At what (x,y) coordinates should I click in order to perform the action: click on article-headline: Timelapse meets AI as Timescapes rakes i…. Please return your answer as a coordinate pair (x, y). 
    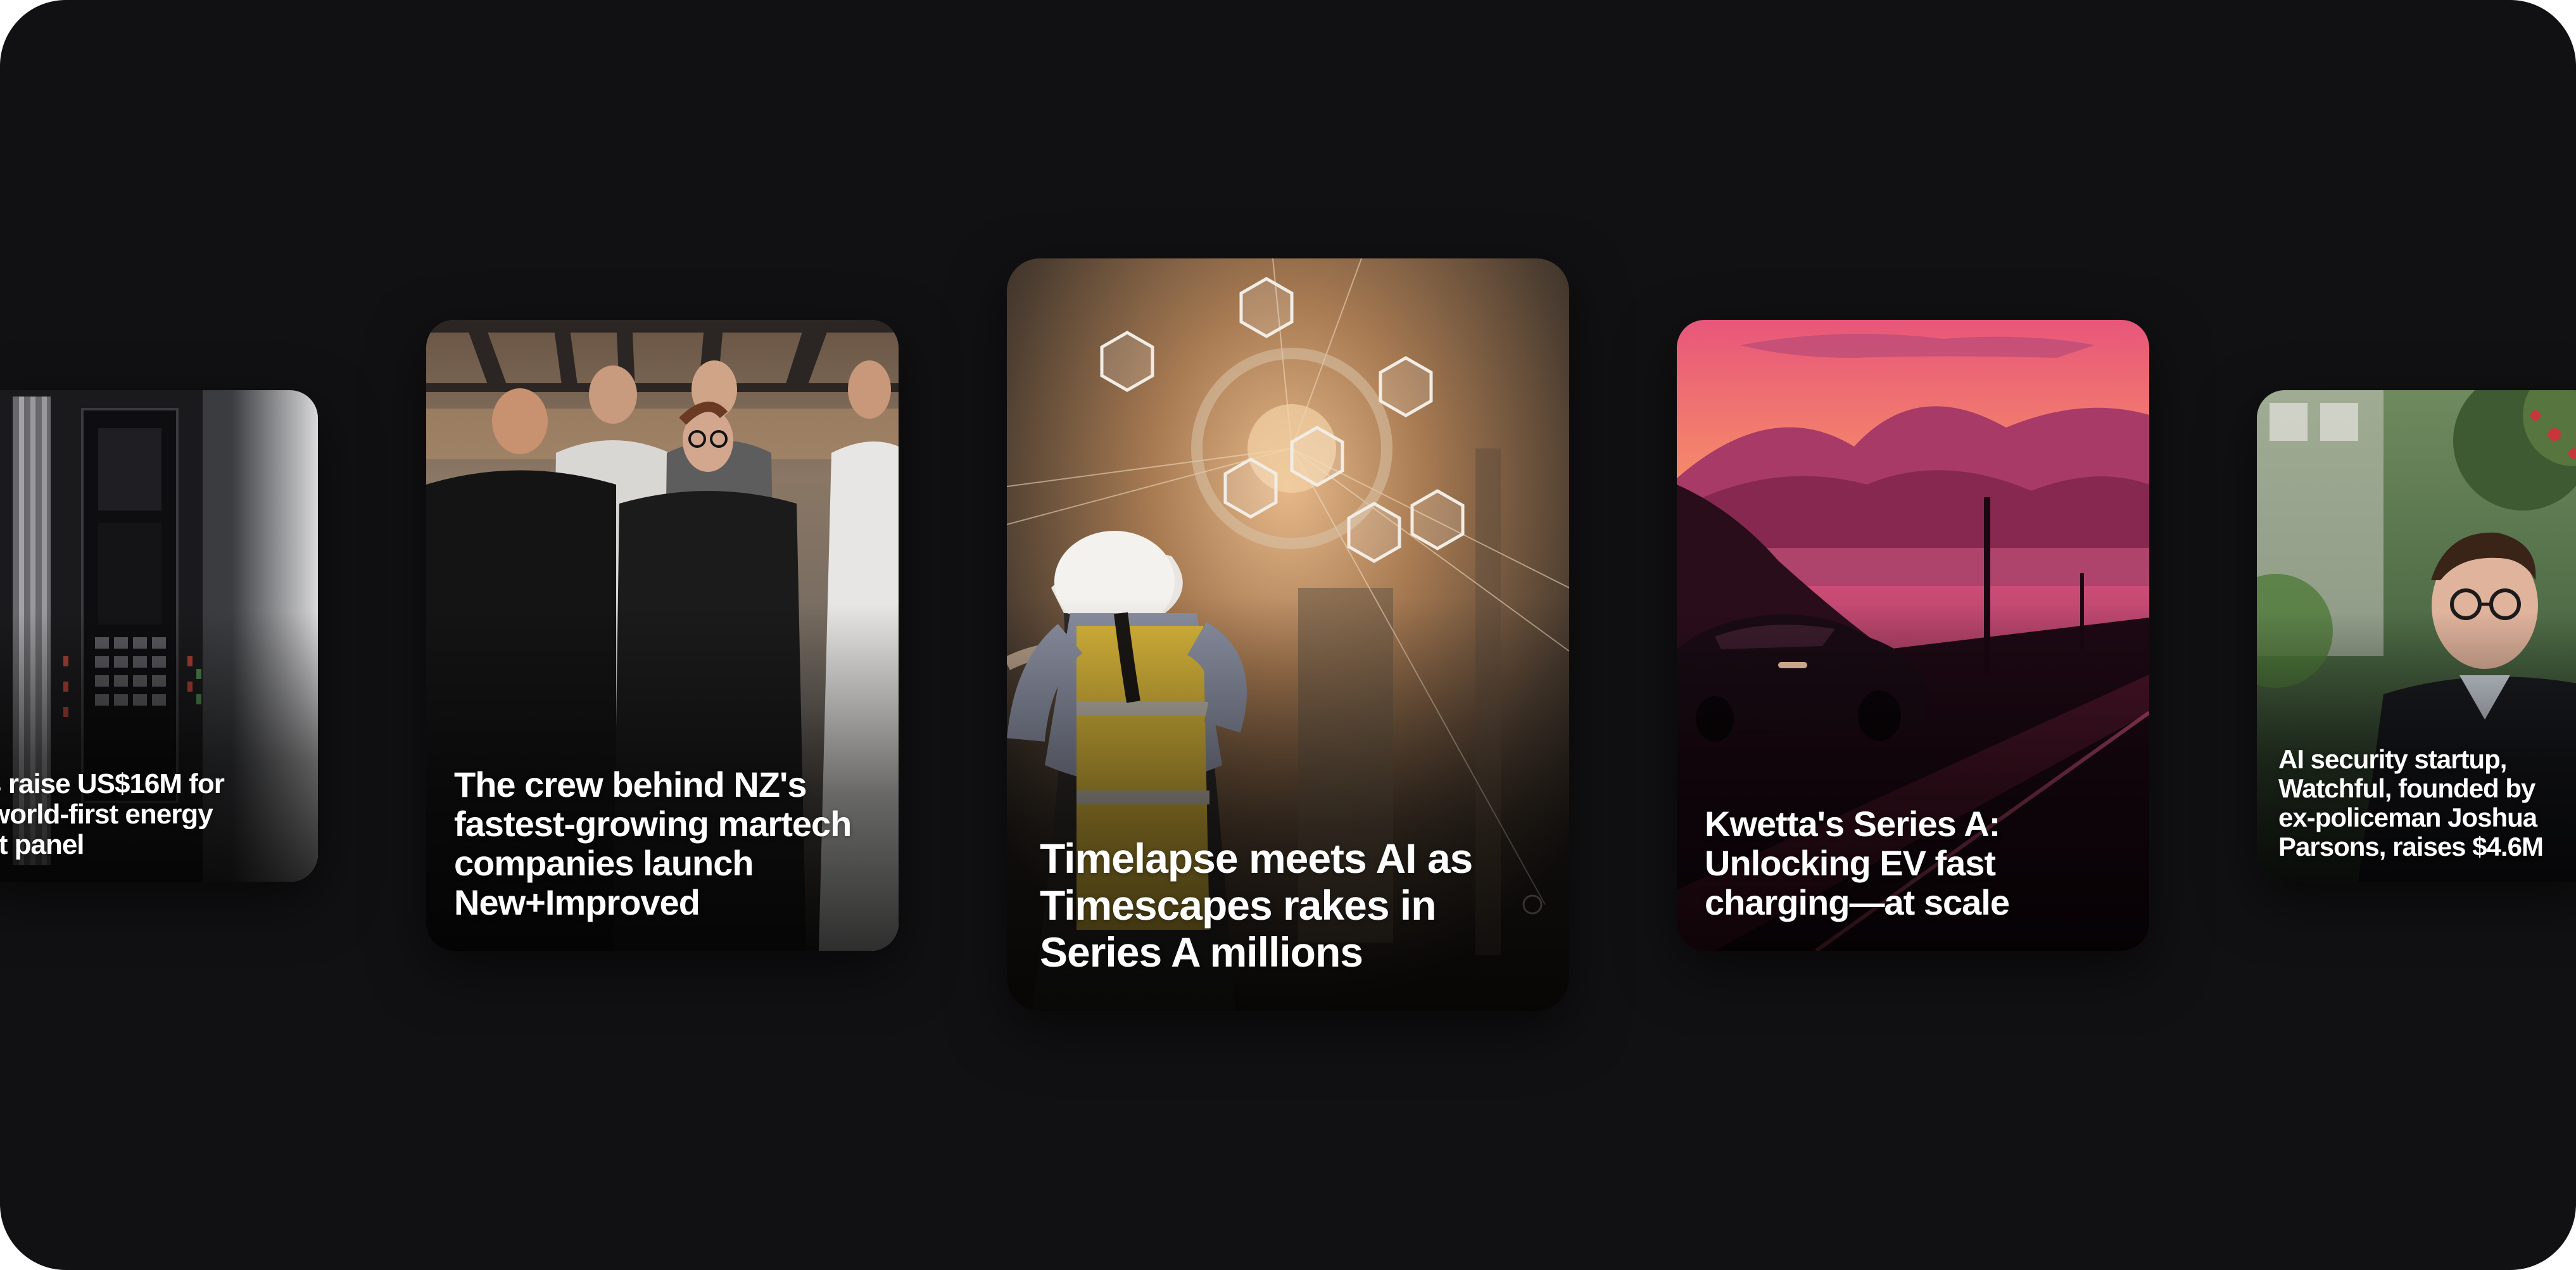
    Looking at the image, I should click on (1293, 905).